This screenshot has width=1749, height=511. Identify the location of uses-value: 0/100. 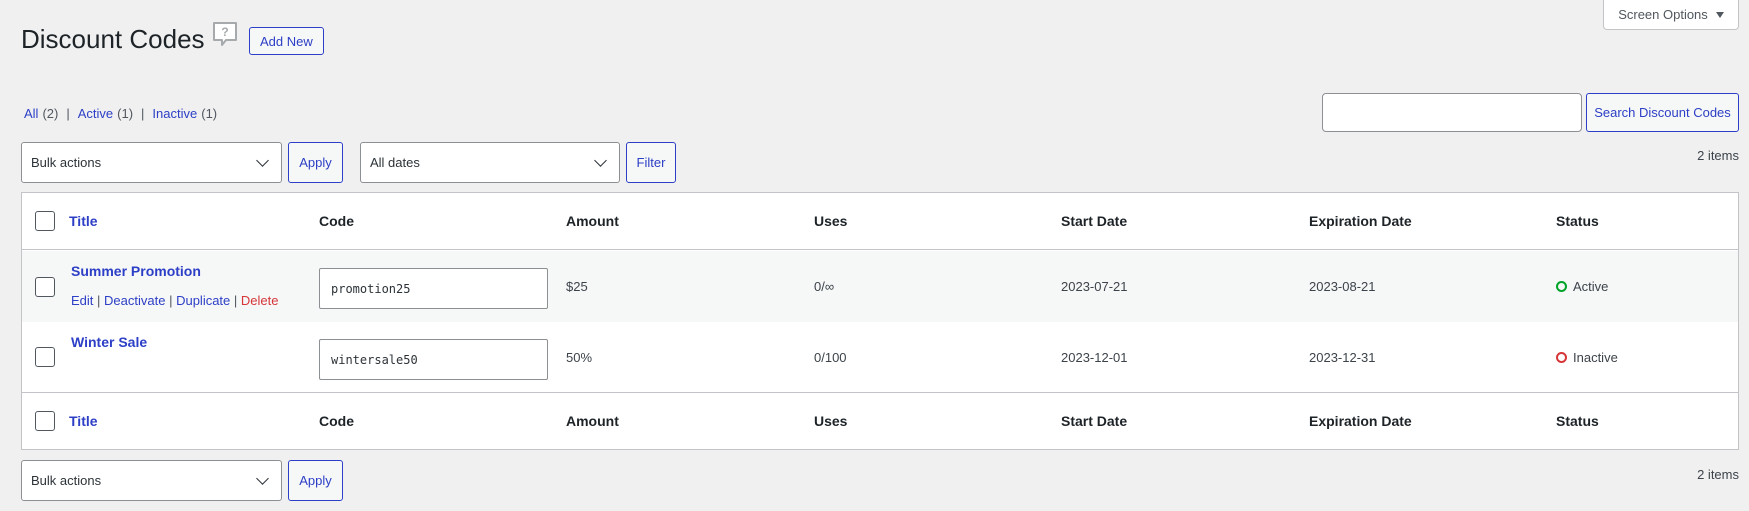
(830, 357).